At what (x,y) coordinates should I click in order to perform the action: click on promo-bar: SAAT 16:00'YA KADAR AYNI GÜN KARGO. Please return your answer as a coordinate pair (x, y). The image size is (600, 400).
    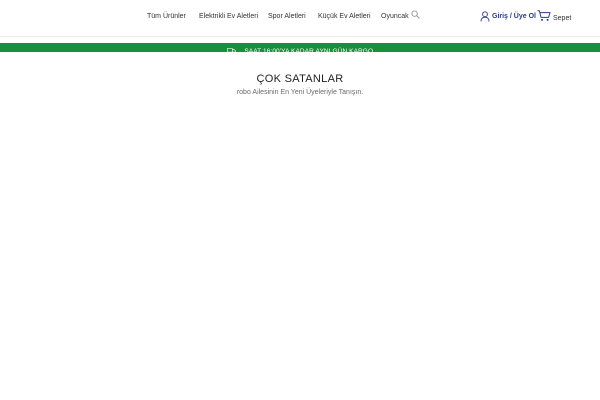
    Looking at the image, I should click on (300, 49).